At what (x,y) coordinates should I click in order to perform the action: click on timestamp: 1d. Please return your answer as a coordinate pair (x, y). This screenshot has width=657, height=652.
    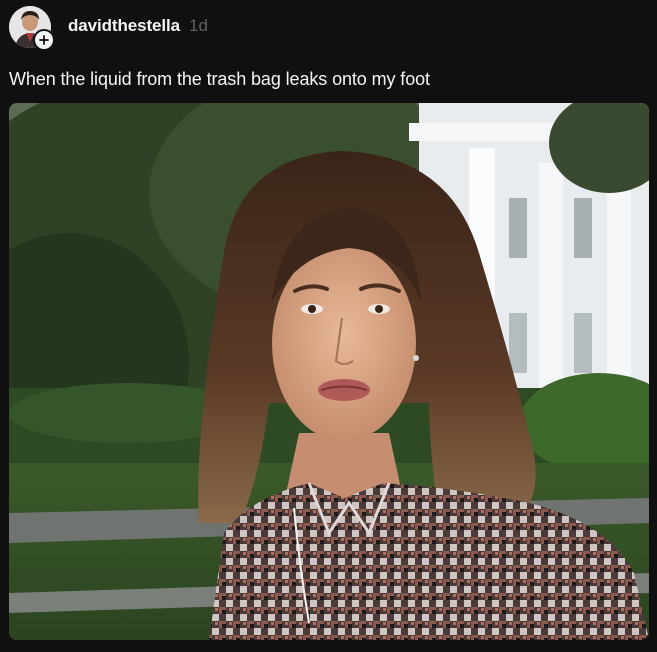
    Looking at the image, I should click on (198, 26).